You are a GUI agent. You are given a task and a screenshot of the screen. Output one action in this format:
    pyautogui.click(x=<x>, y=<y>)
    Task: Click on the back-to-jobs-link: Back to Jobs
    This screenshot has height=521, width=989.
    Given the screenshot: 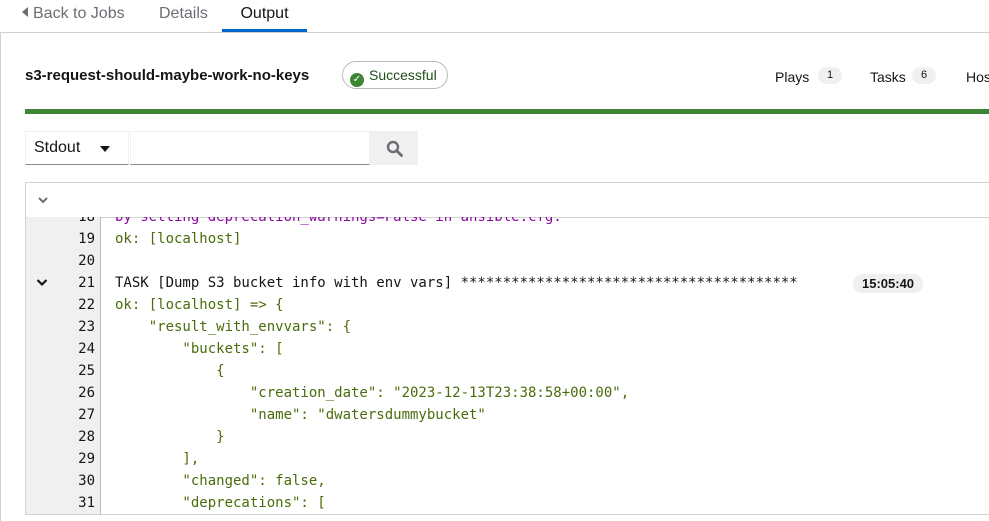 What is the action you would take?
    pyautogui.click(x=73, y=16)
    